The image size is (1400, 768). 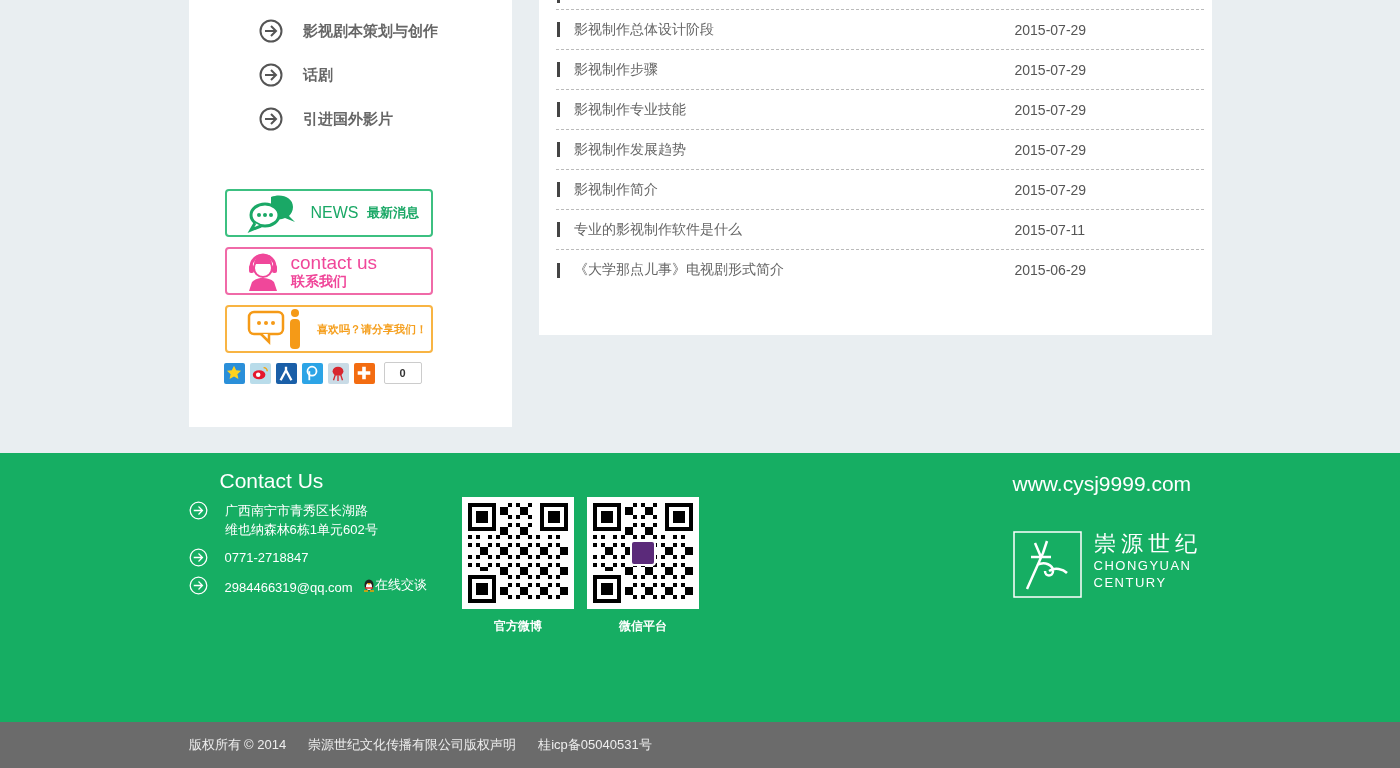 What do you see at coordinates (334, 263) in the screenshot?
I see `banner-title: contact us` at bounding box center [334, 263].